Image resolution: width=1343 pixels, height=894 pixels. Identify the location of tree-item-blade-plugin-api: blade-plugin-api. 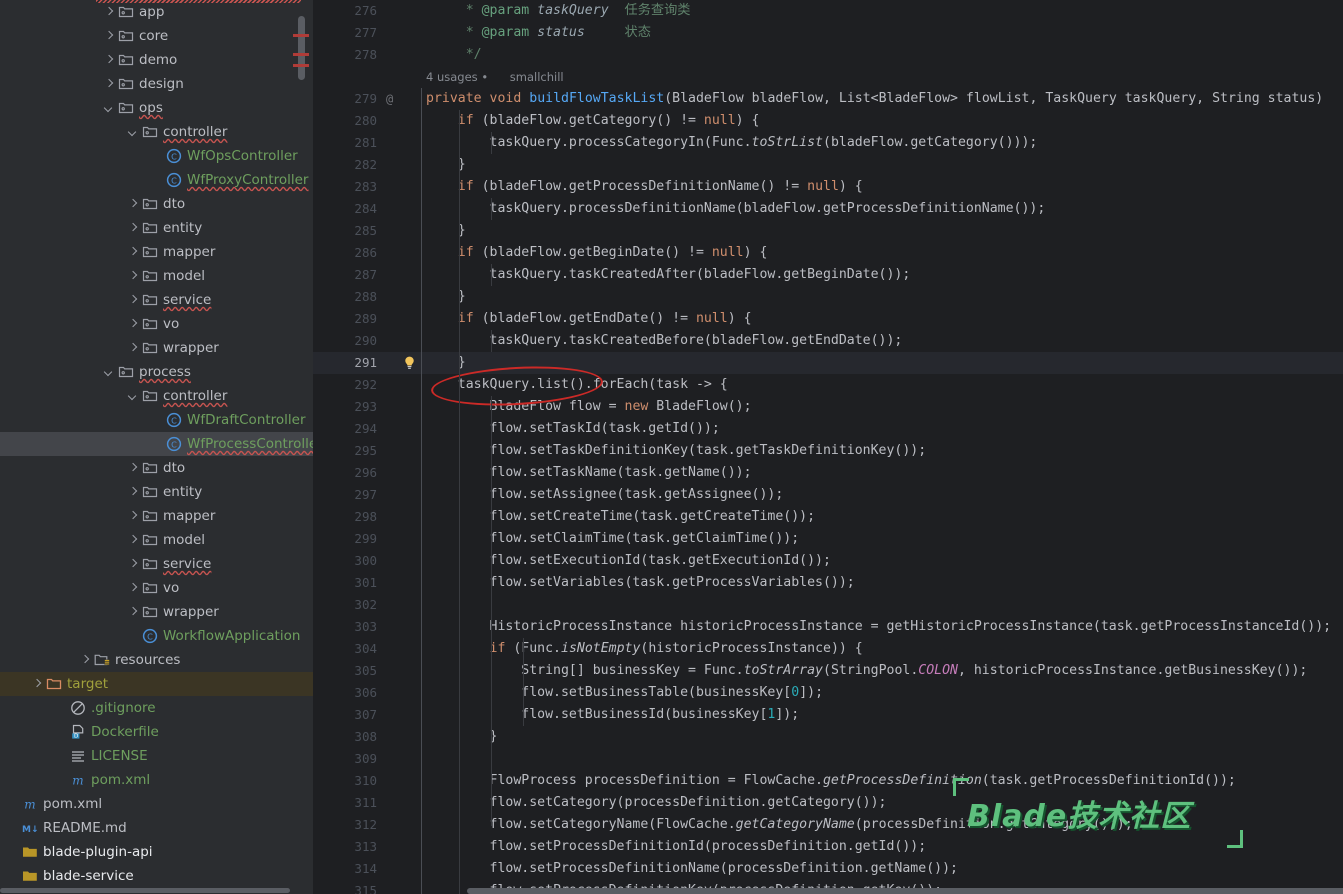
(156, 852).